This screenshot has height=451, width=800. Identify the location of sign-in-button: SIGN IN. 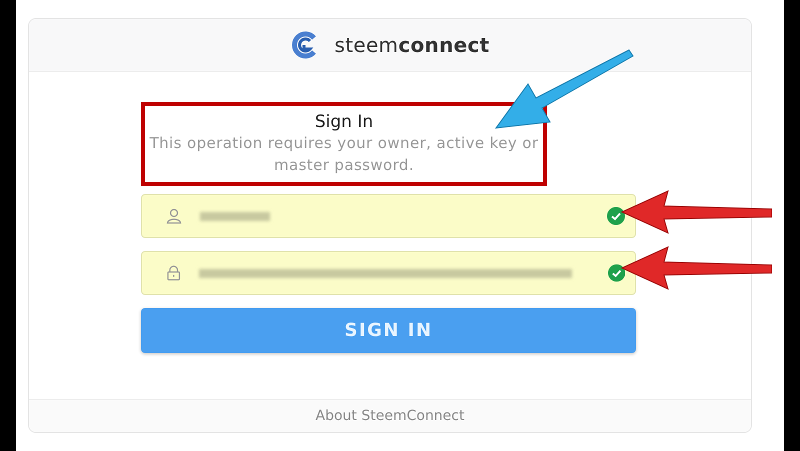
(388, 330).